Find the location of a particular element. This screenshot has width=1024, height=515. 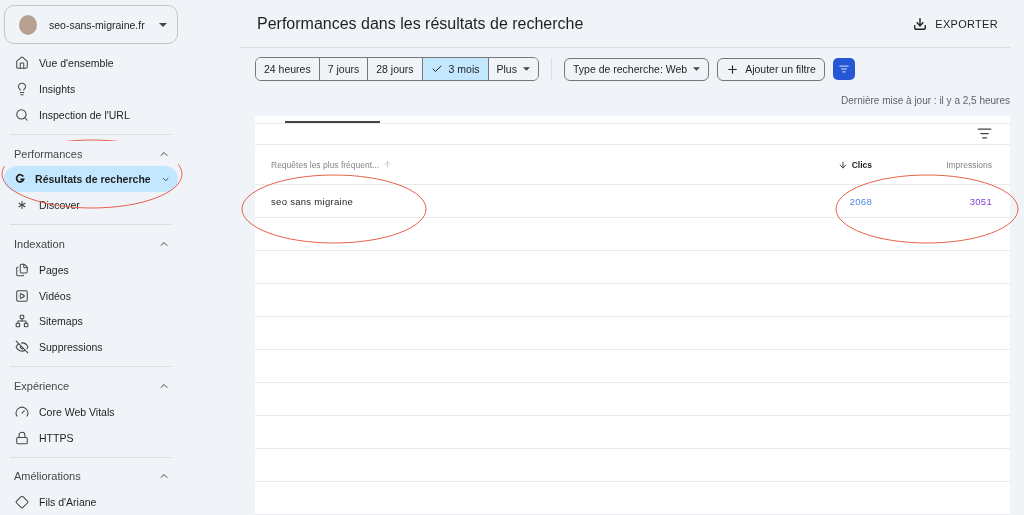

filter-button is located at coordinates (843, 69).